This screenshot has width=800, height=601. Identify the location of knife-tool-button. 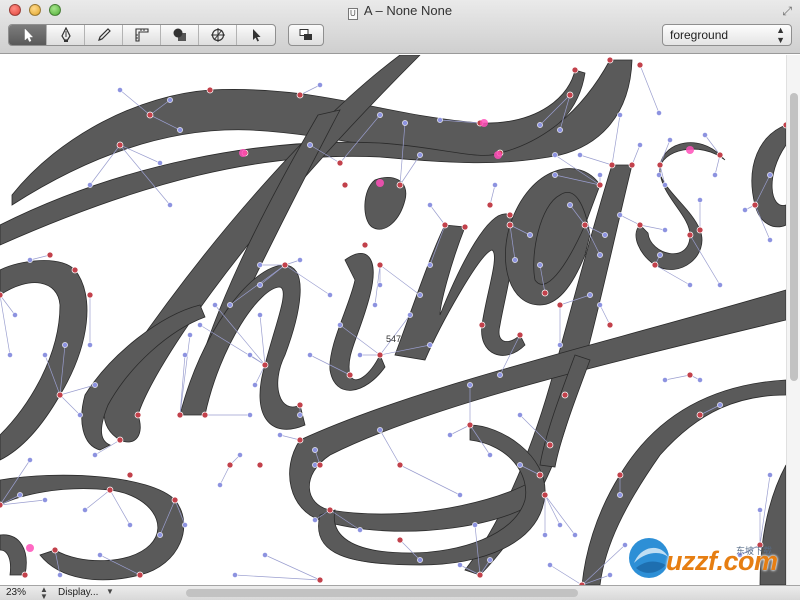
(218, 35).